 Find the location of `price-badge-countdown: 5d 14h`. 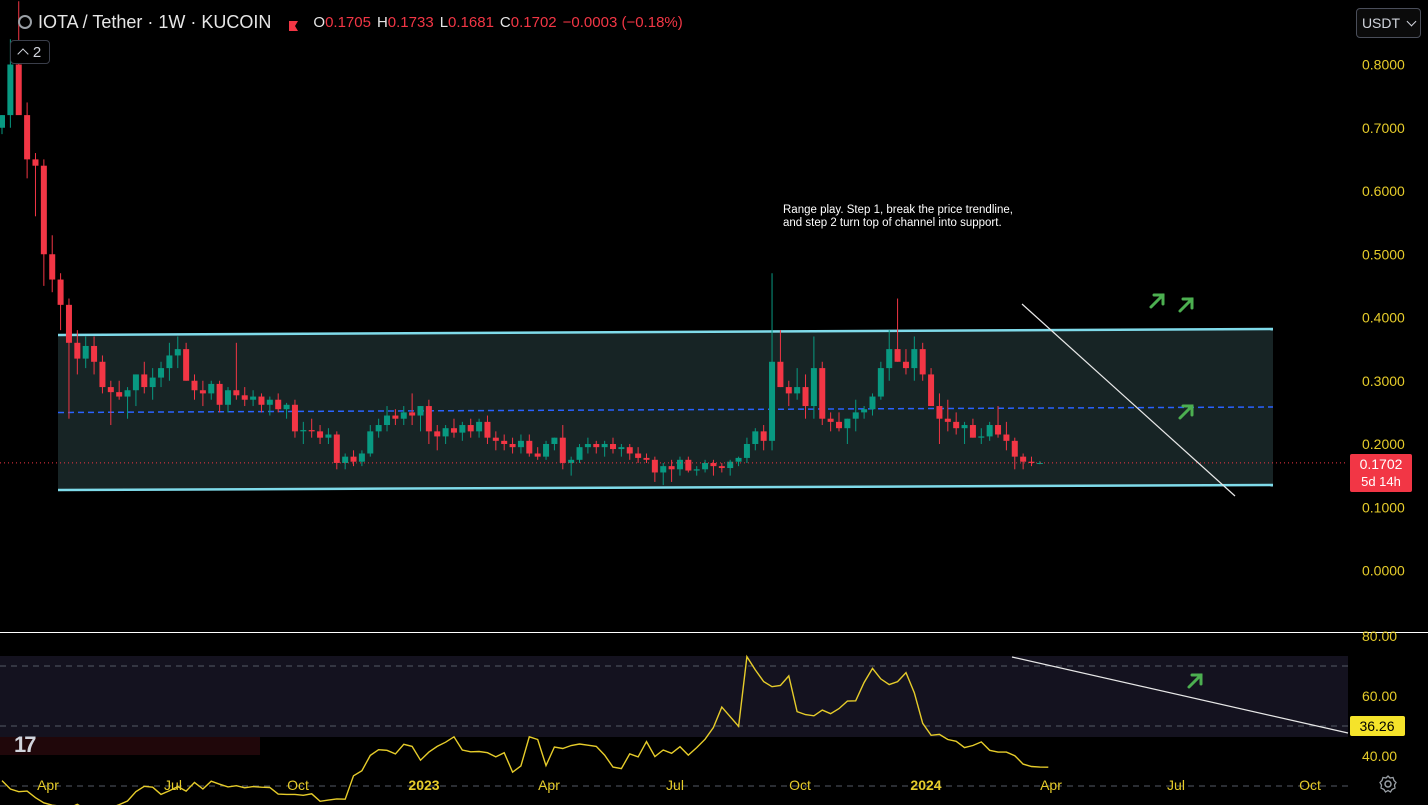

price-badge-countdown: 5d 14h is located at coordinates (1381, 481).